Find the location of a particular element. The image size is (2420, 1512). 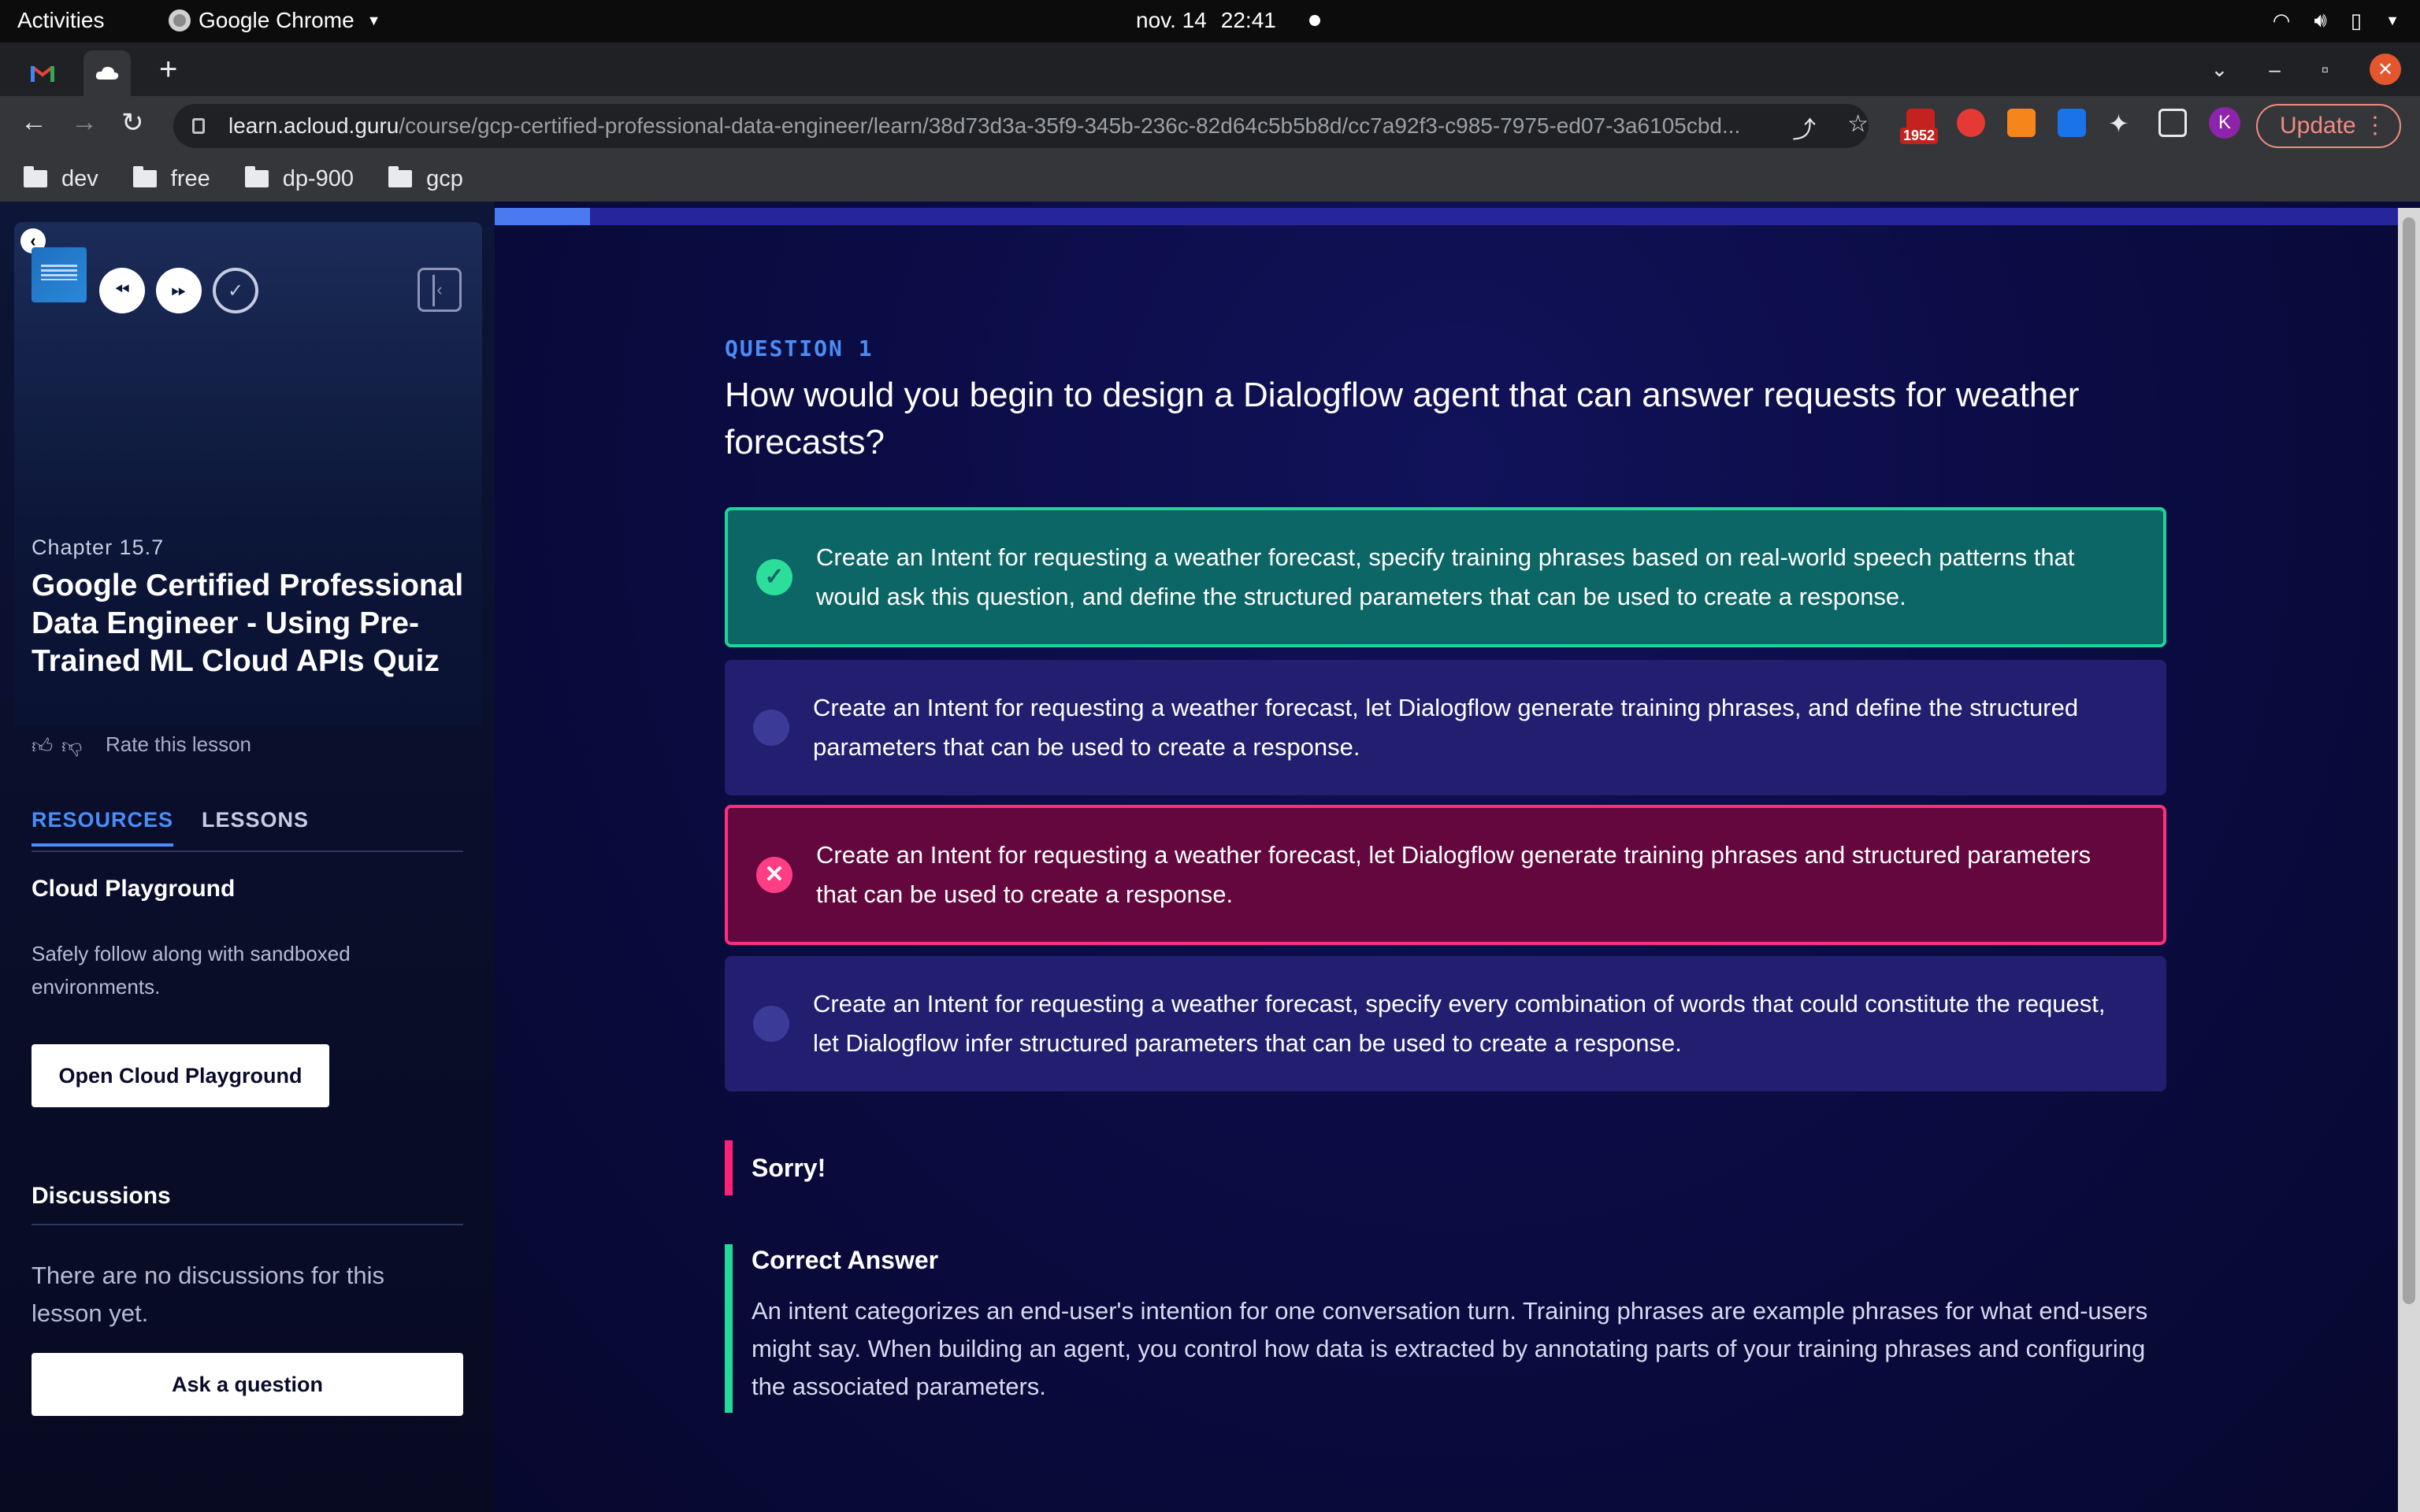

bookmarks-bar: dev free dp-900 gcp is located at coordinates (1210, 179).